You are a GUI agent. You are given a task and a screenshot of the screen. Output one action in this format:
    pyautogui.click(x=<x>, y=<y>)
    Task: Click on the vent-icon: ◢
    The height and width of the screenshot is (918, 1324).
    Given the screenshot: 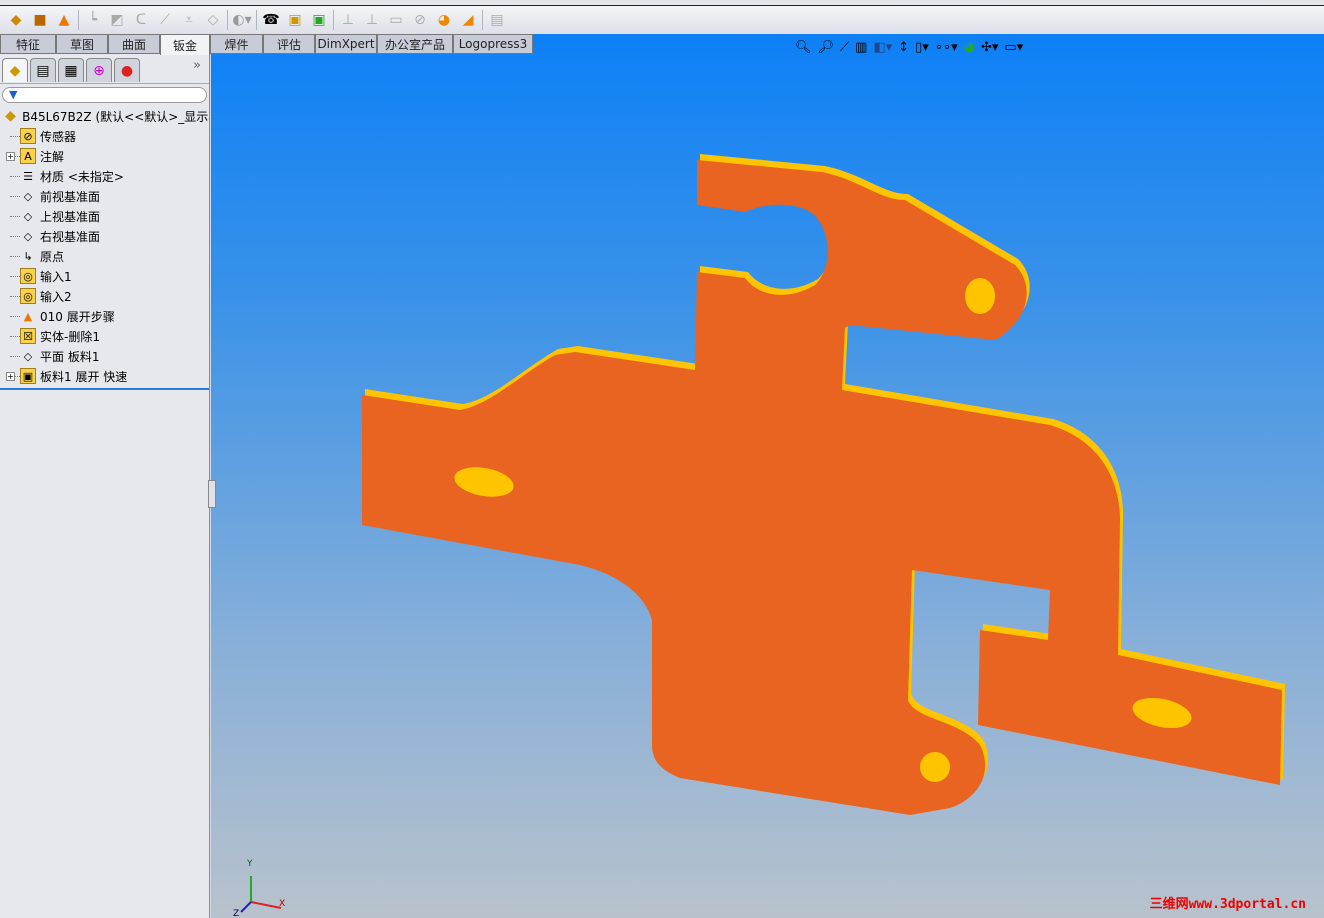 What is the action you would take?
    pyautogui.click(x=468, y=20)
    